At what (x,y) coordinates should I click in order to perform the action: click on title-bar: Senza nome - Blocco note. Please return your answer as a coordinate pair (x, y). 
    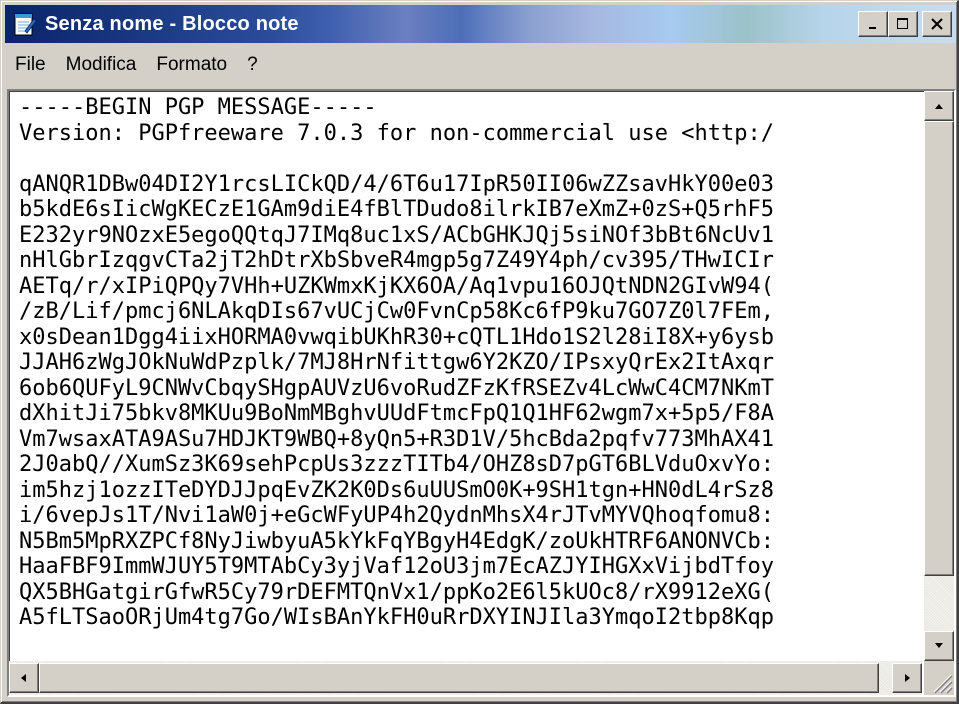
    Looking at the image, I should click on (480, 24).